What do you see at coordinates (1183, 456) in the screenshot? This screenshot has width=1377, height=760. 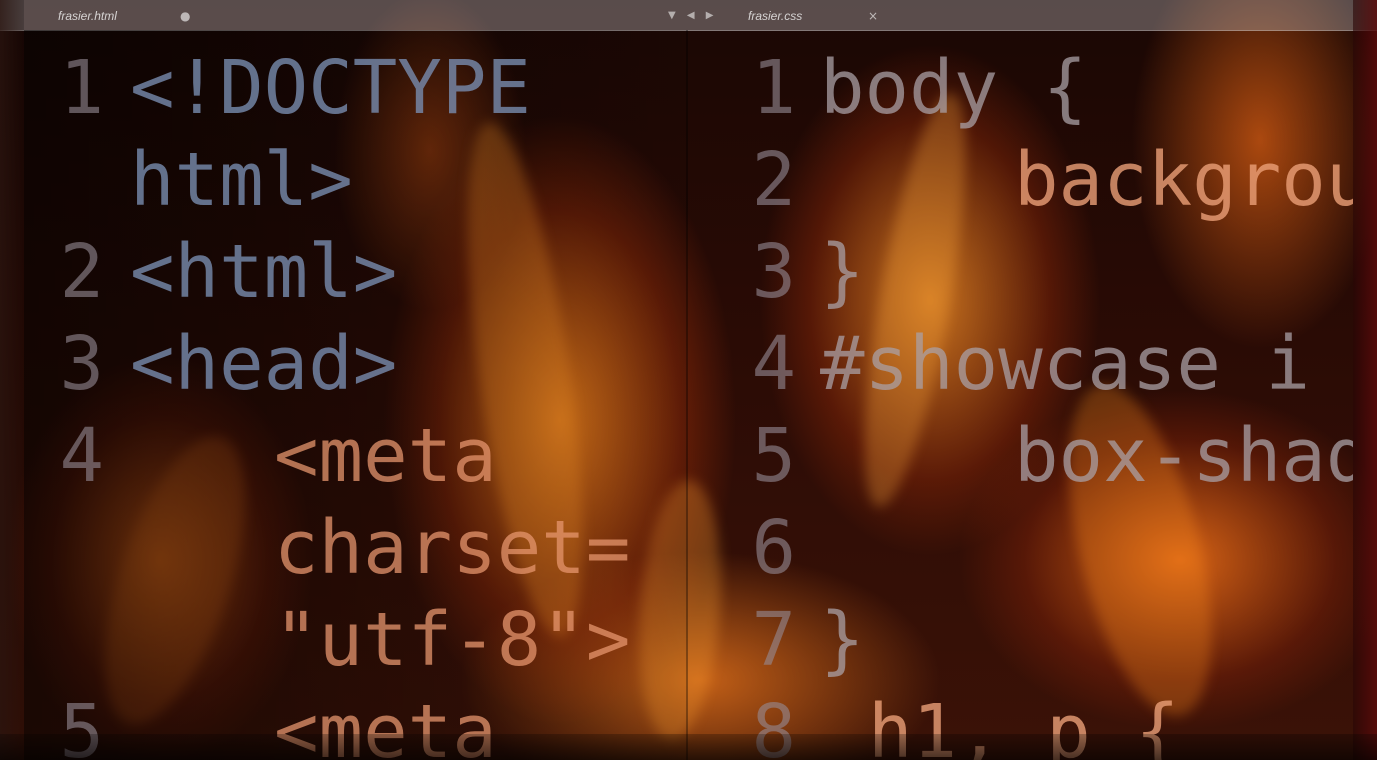 I see `code-line: box-shad` at bounding box center [1183, 456].